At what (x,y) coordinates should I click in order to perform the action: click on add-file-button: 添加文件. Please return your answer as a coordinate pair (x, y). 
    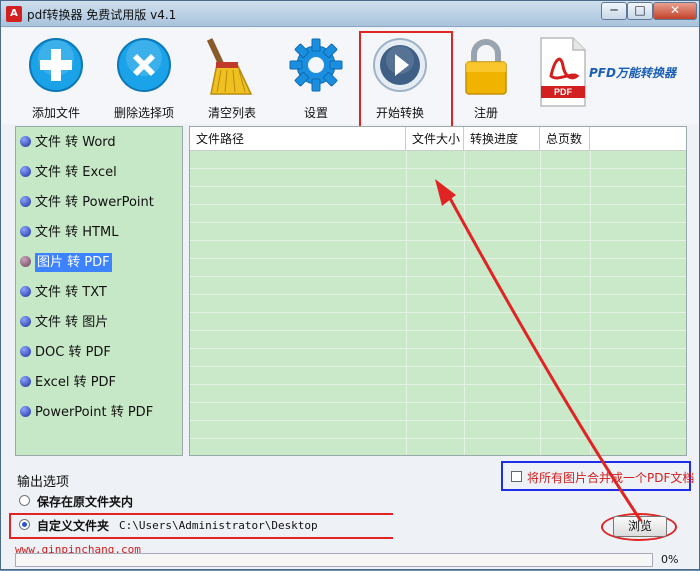
    Looking at the image, I should click on (56, 75).